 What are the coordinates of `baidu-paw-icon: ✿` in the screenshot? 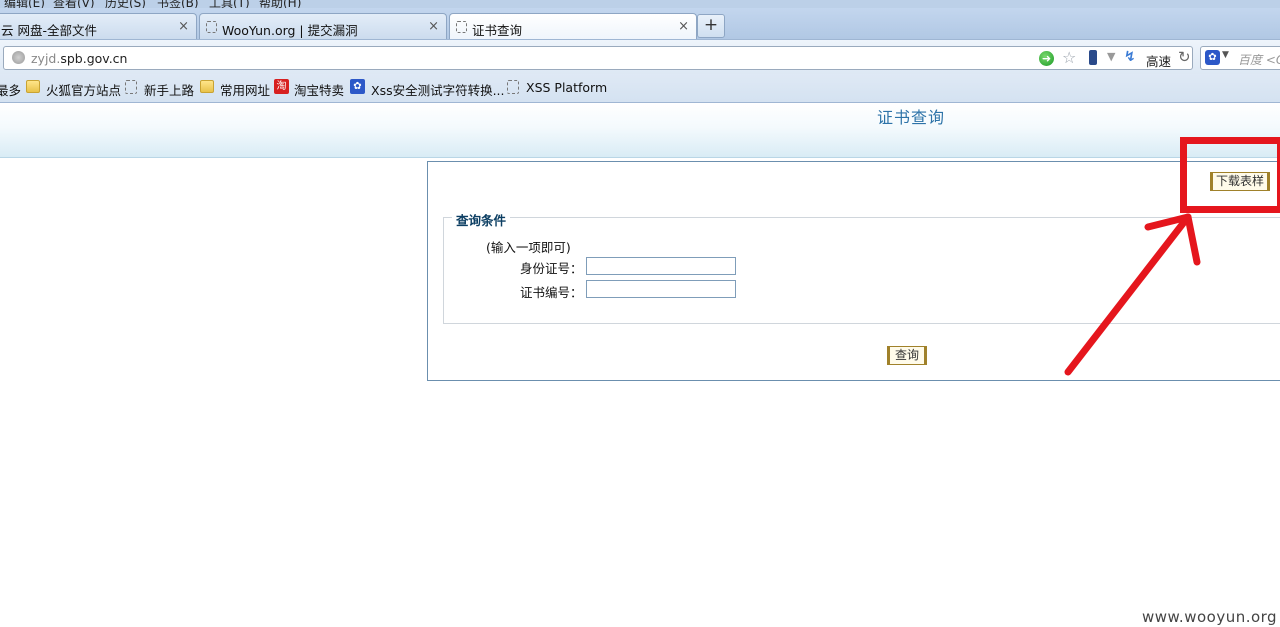 It's located at (1212, 57).